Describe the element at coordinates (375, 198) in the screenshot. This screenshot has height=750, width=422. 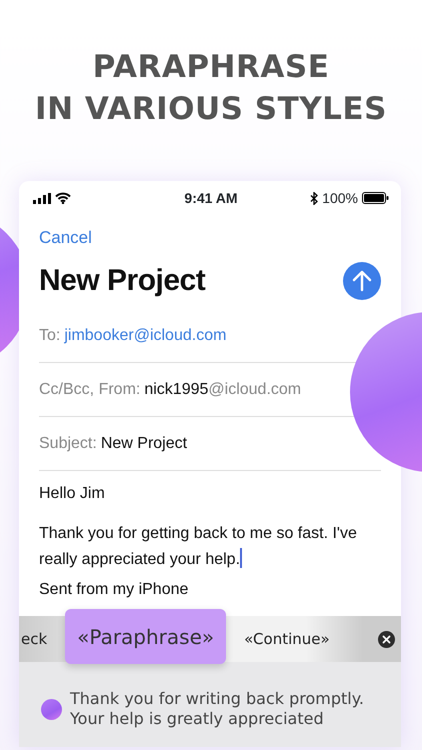
I see `battery-icon` at that location.